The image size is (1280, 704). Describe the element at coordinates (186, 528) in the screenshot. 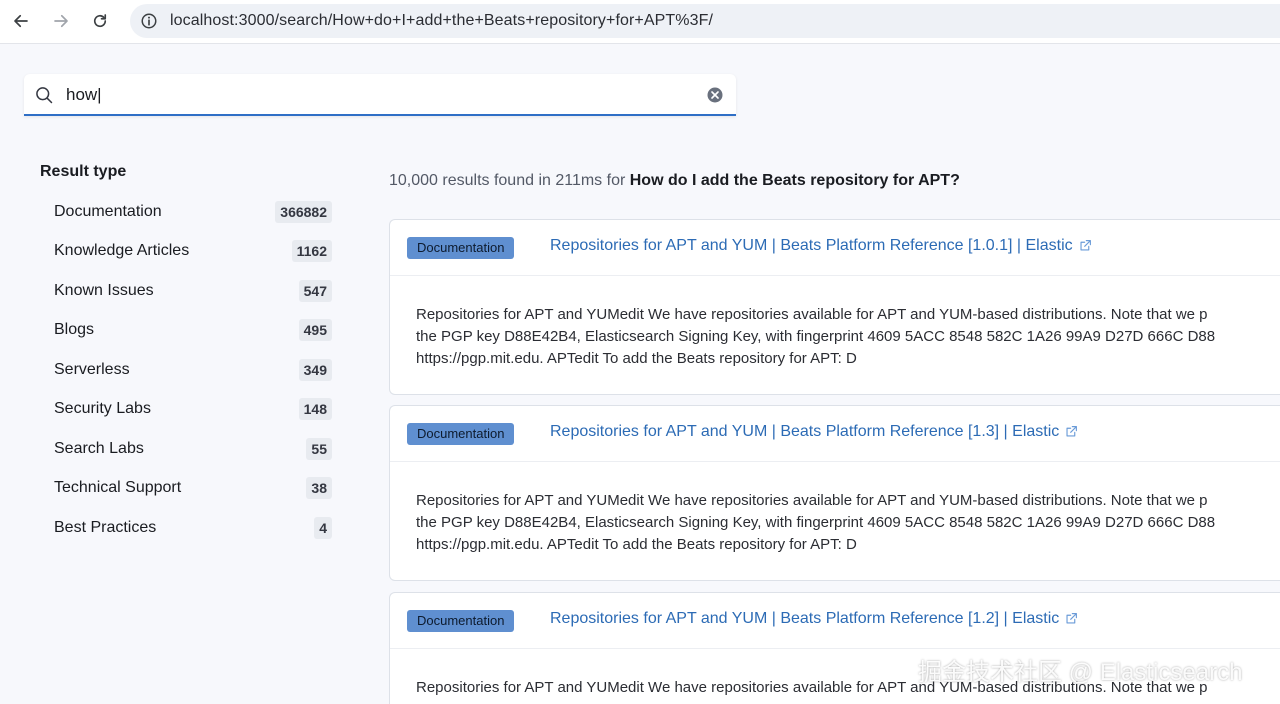

I see `facet-best-practices: Best Practices 4` at that location.